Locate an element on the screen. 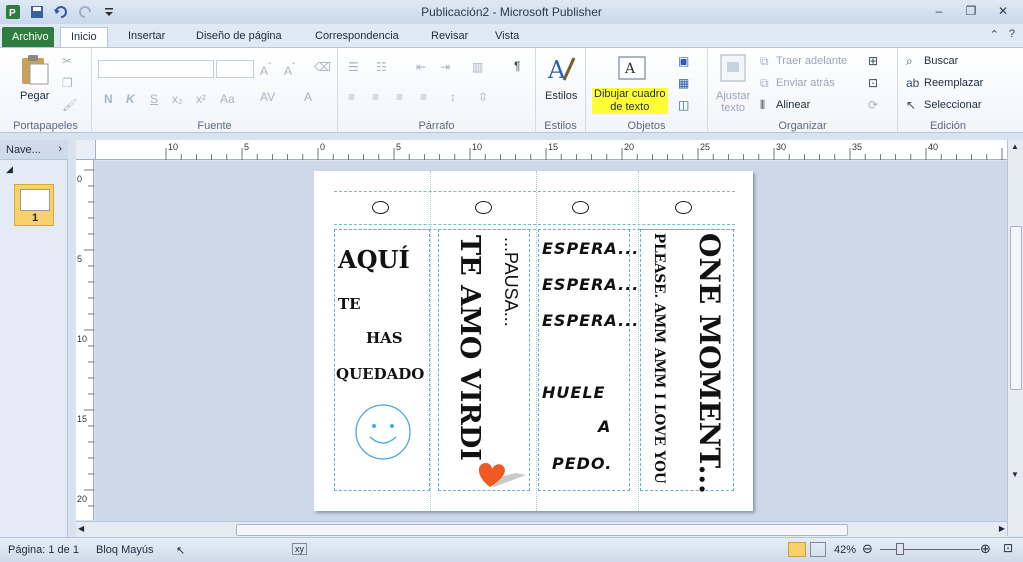 The height and width of the screenshot is (562, 1023). tab-revisar: Revisar is located at coordinates (449, 37).